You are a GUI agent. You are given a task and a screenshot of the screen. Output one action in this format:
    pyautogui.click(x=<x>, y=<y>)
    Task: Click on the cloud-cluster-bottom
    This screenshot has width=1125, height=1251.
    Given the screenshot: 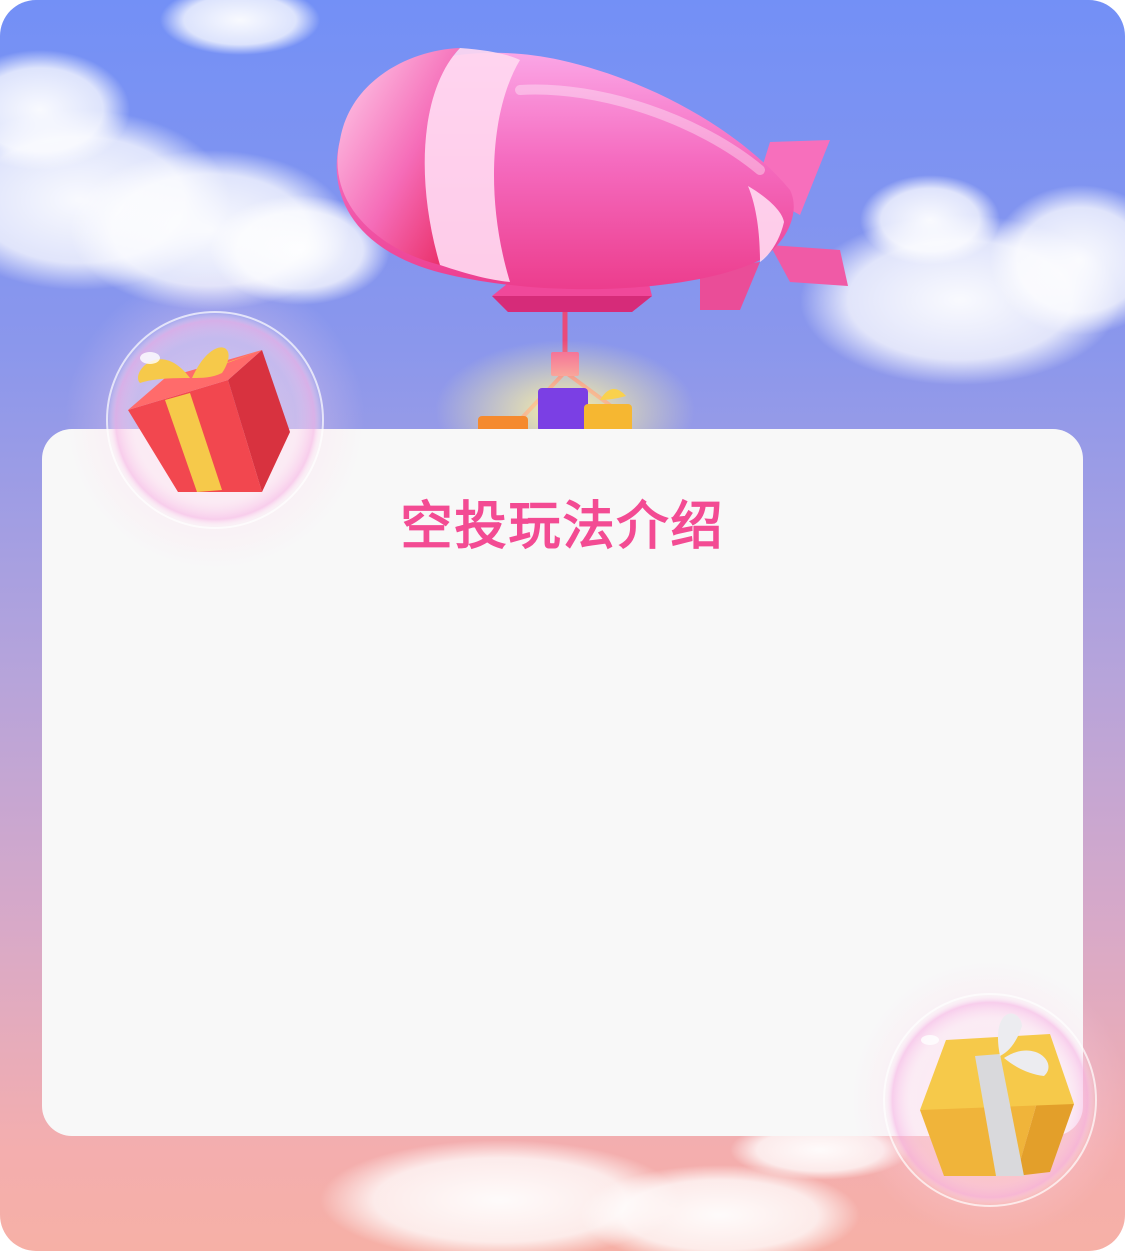 What is the action you would take?
    pyautogui.click(x=615, y=1185)
    